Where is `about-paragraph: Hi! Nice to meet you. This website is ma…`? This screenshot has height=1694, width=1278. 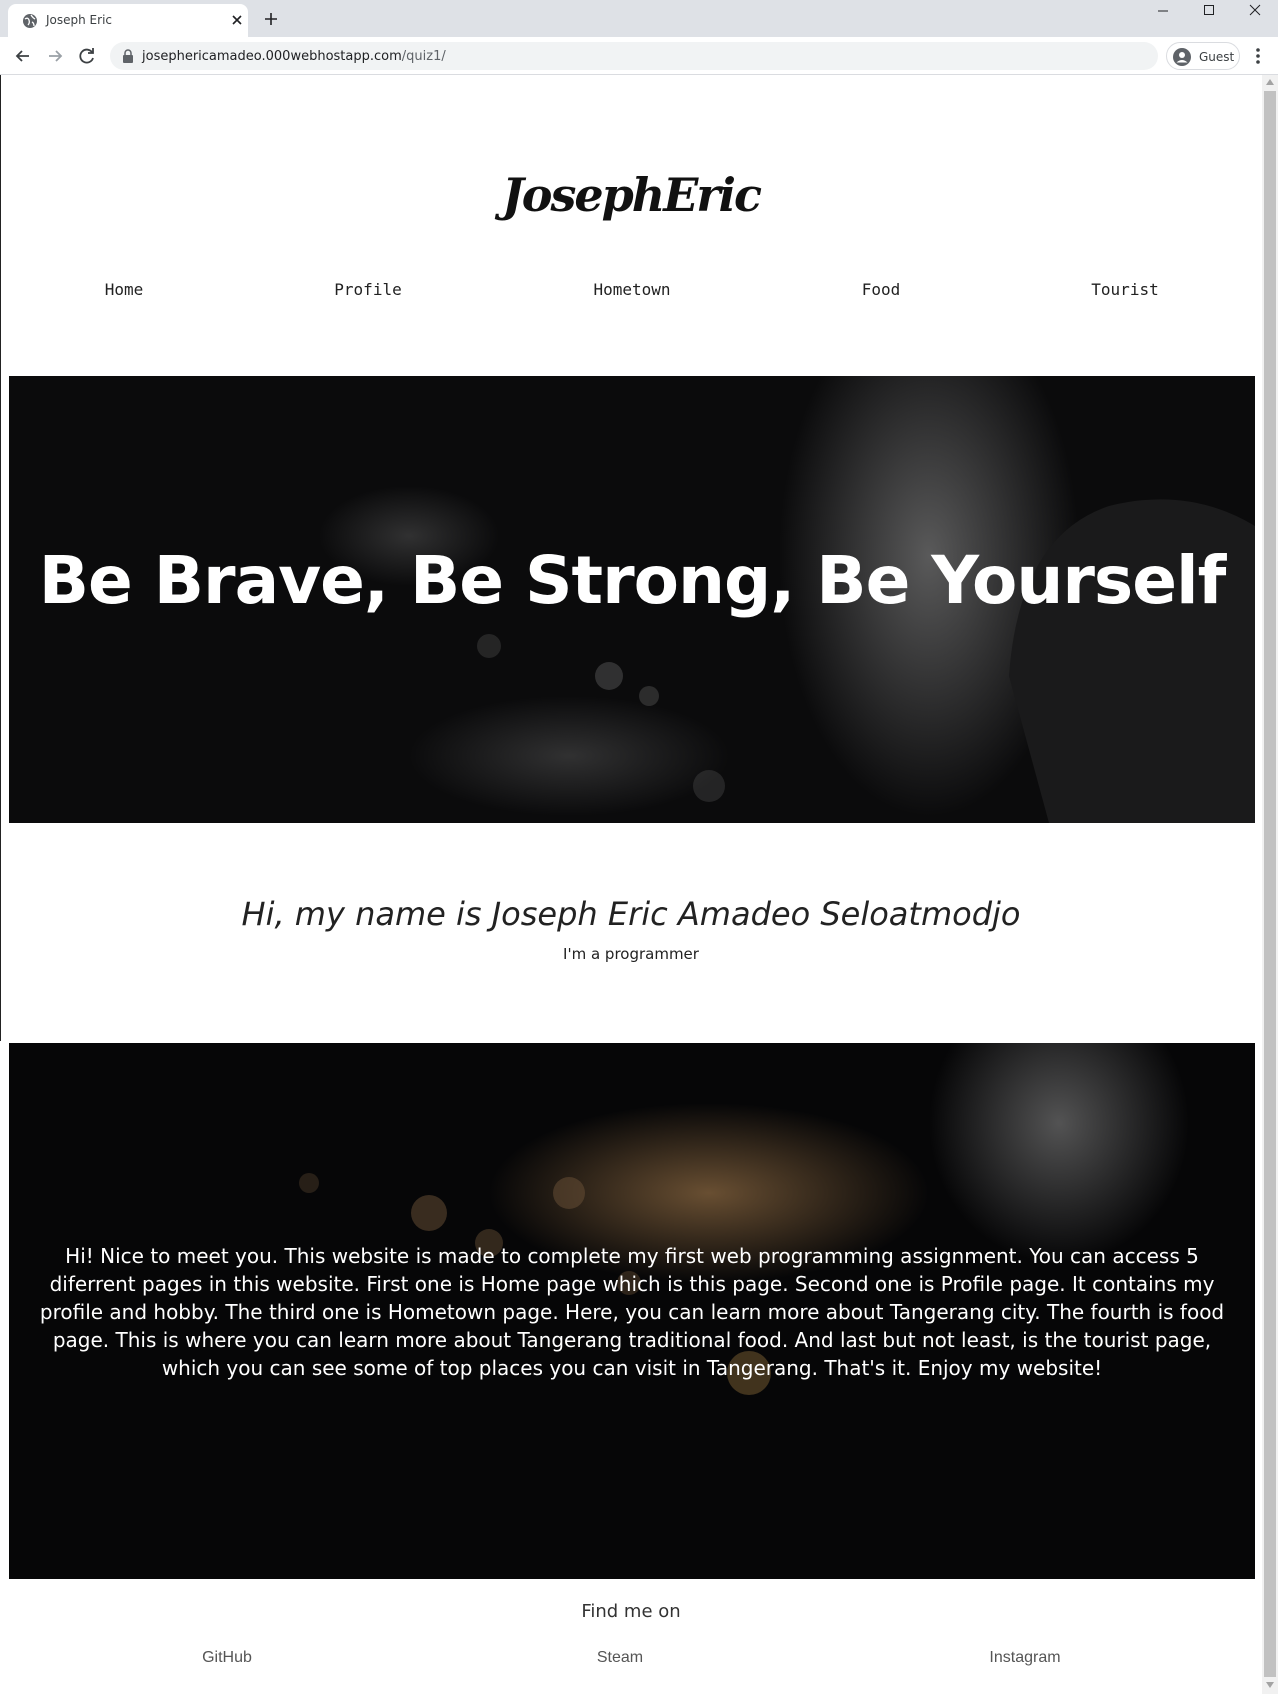
about-paragraph: Hi! Nice to meet you. This website is ma… is located at coordinates (632, 1312).